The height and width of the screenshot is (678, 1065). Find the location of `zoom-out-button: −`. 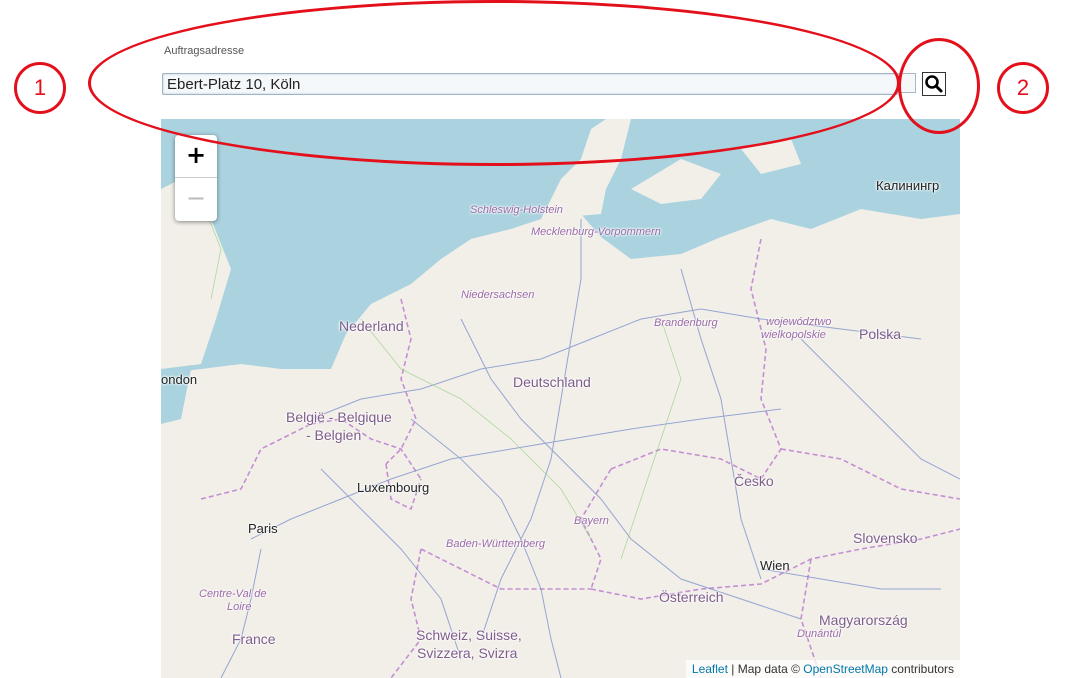

zoom-out-button: − is located at coordinates (196, 198).